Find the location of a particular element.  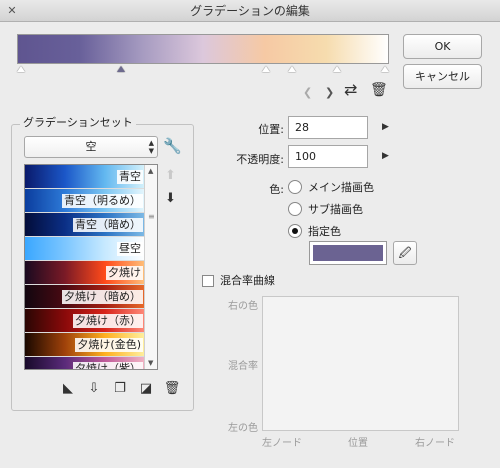

eyedropper-icon: 🖉 is located at coordinates (405, 253).